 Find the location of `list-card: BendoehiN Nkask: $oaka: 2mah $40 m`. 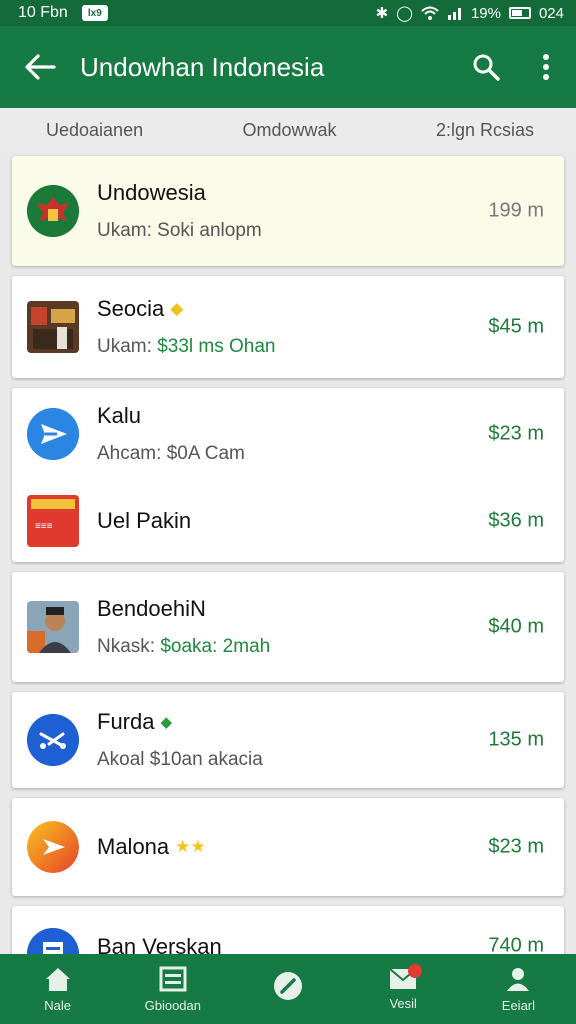

list-card: BendoehiN Nkask: $oaka: 2mah $40 m is located at coordinates (288, 627).